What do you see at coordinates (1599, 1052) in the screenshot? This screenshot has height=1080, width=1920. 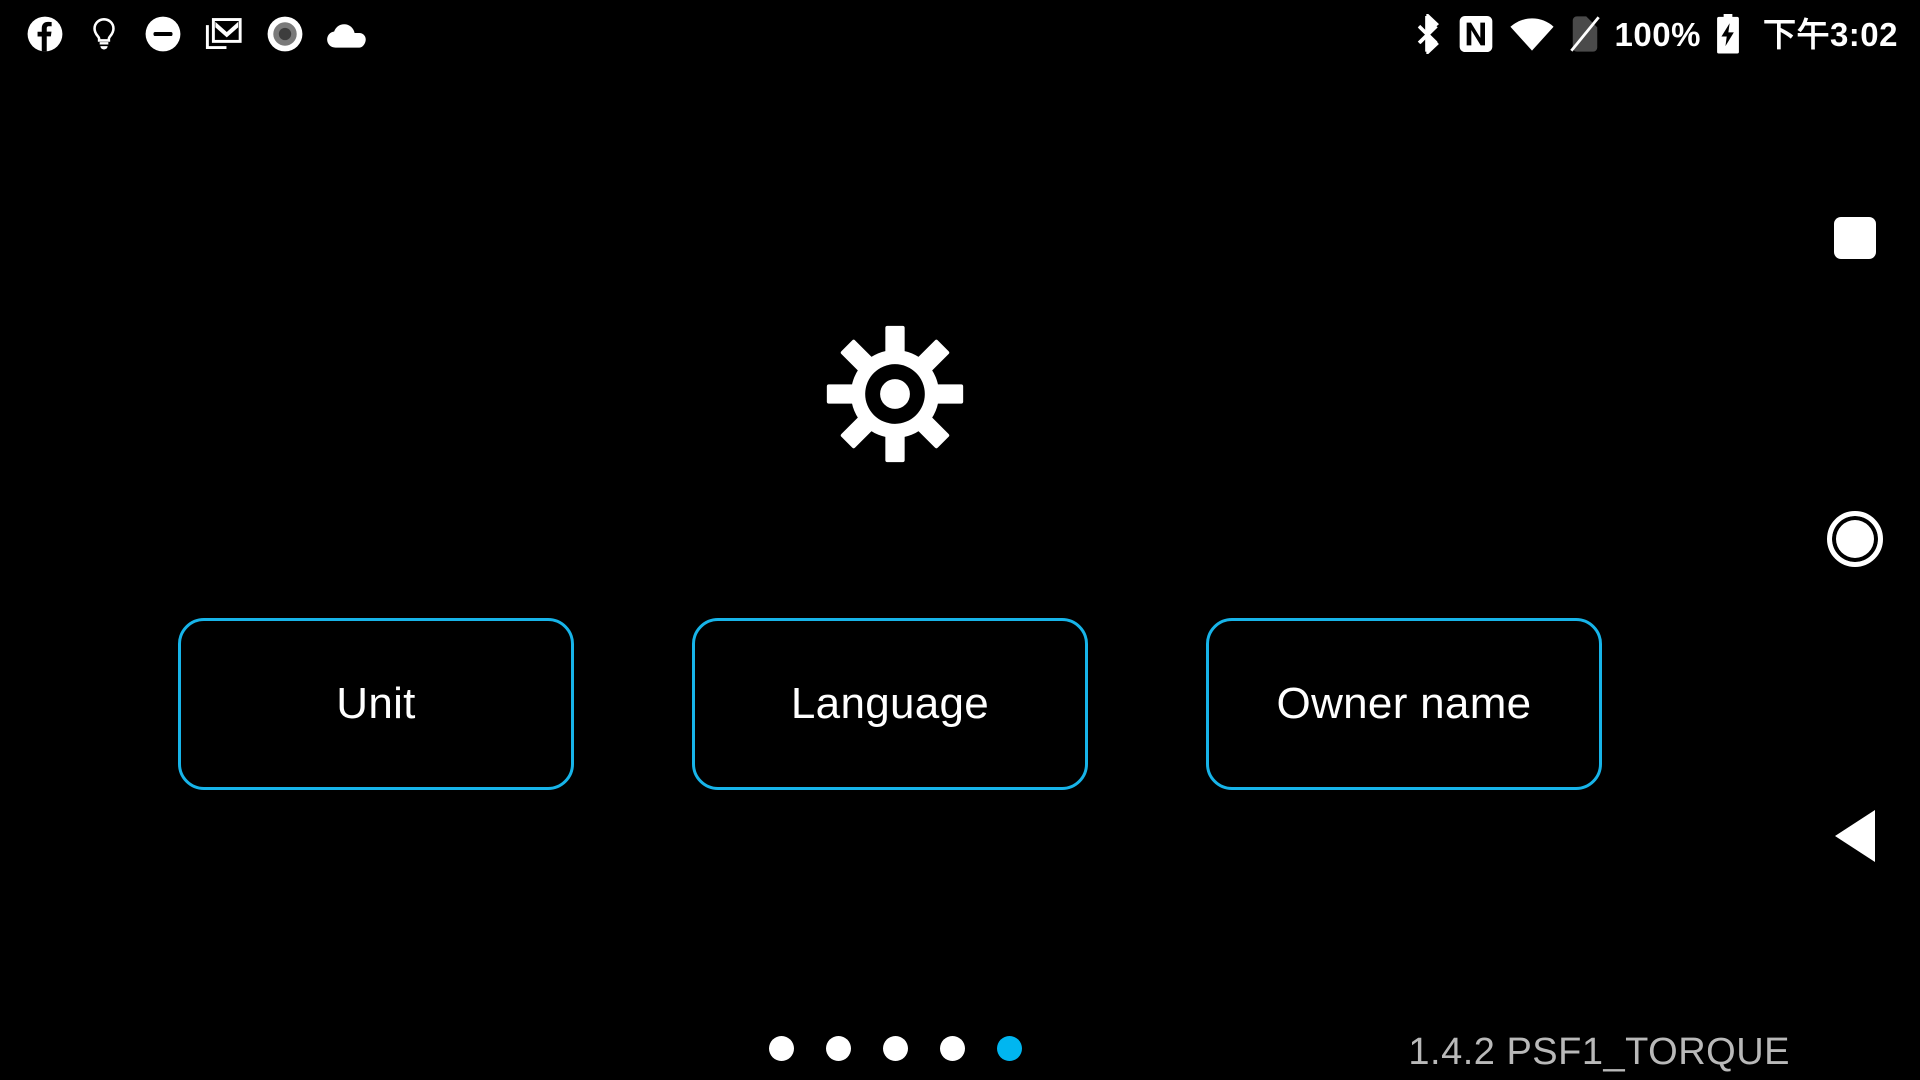 I see `version-label: 1.4.2 PSF1_TORQUE` at bounding box center [1599, 1052].